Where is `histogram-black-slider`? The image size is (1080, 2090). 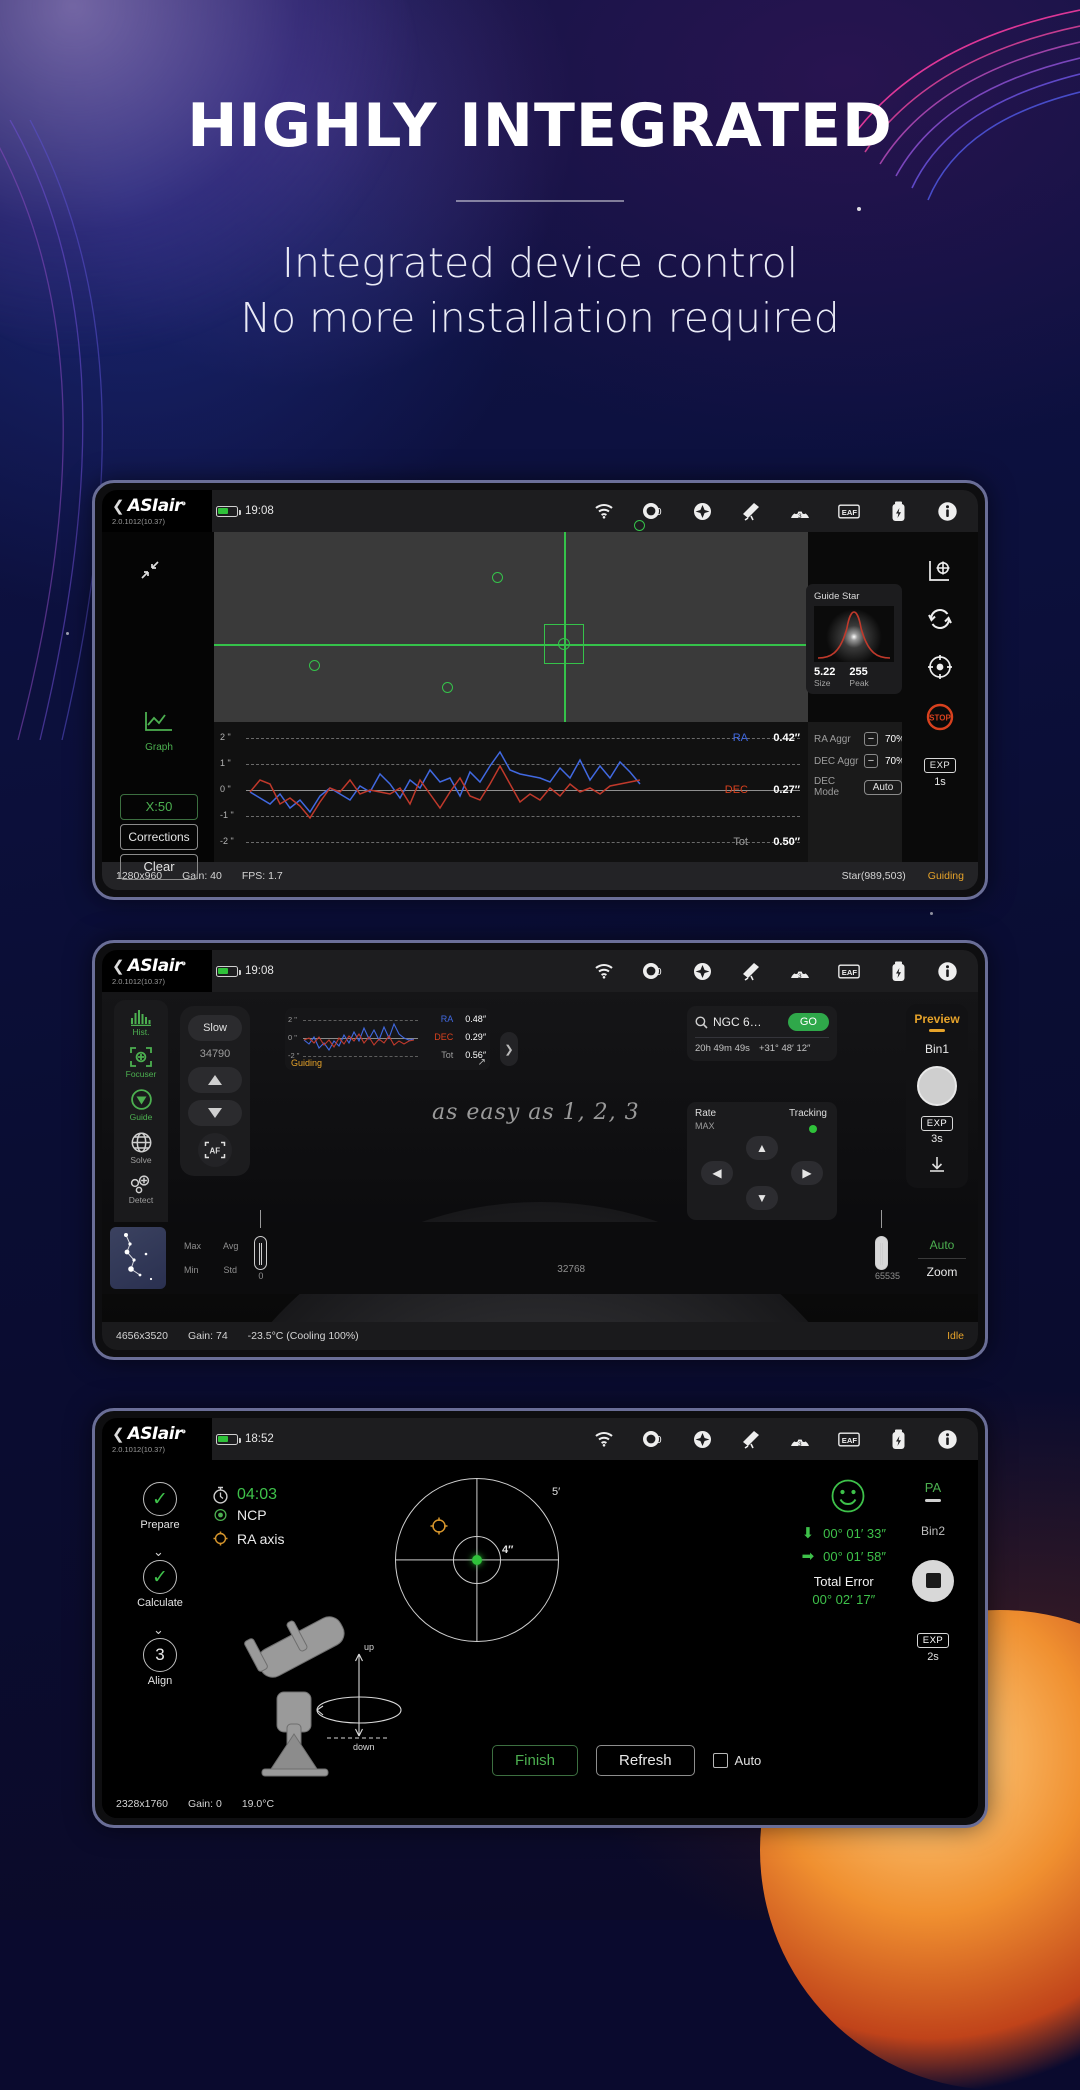 histogram-black-slider is located at coordinates (261, 1252).